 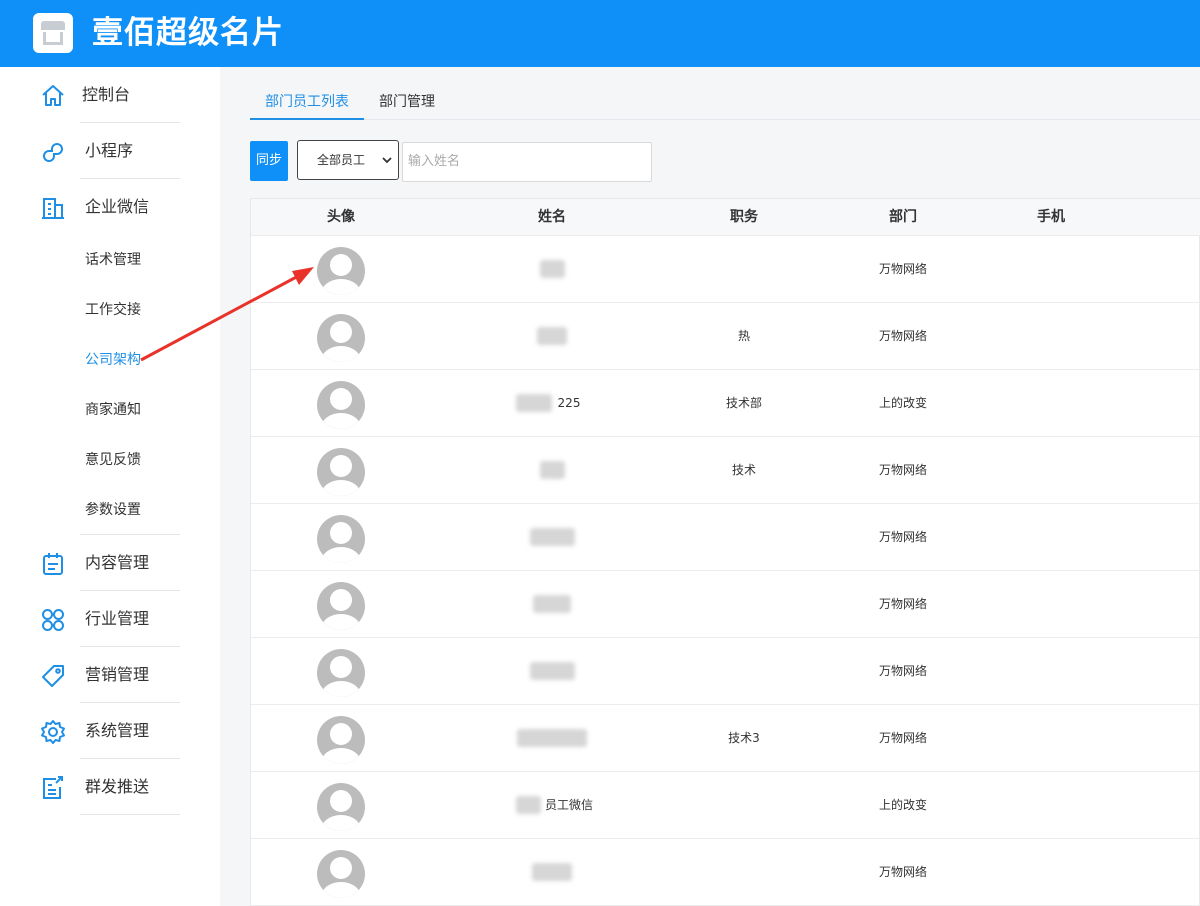 I want to click on sync-button: 同步, so click(x=269, y=161).